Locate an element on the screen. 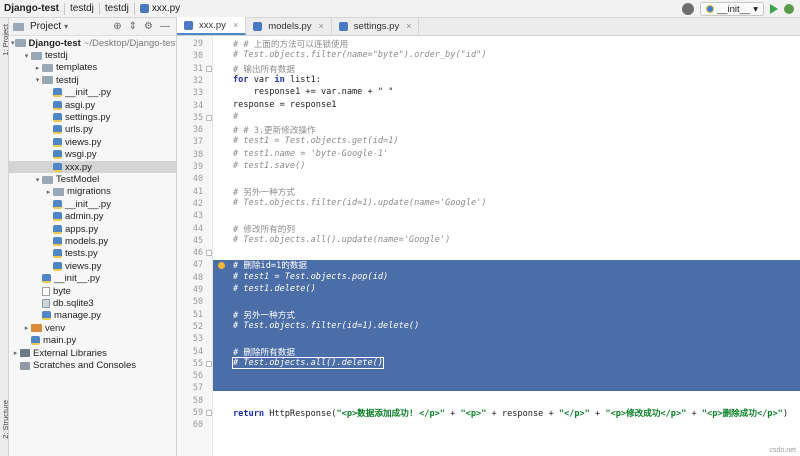  breadcrumb-project: Django-test is located at coordinates (31, 9).